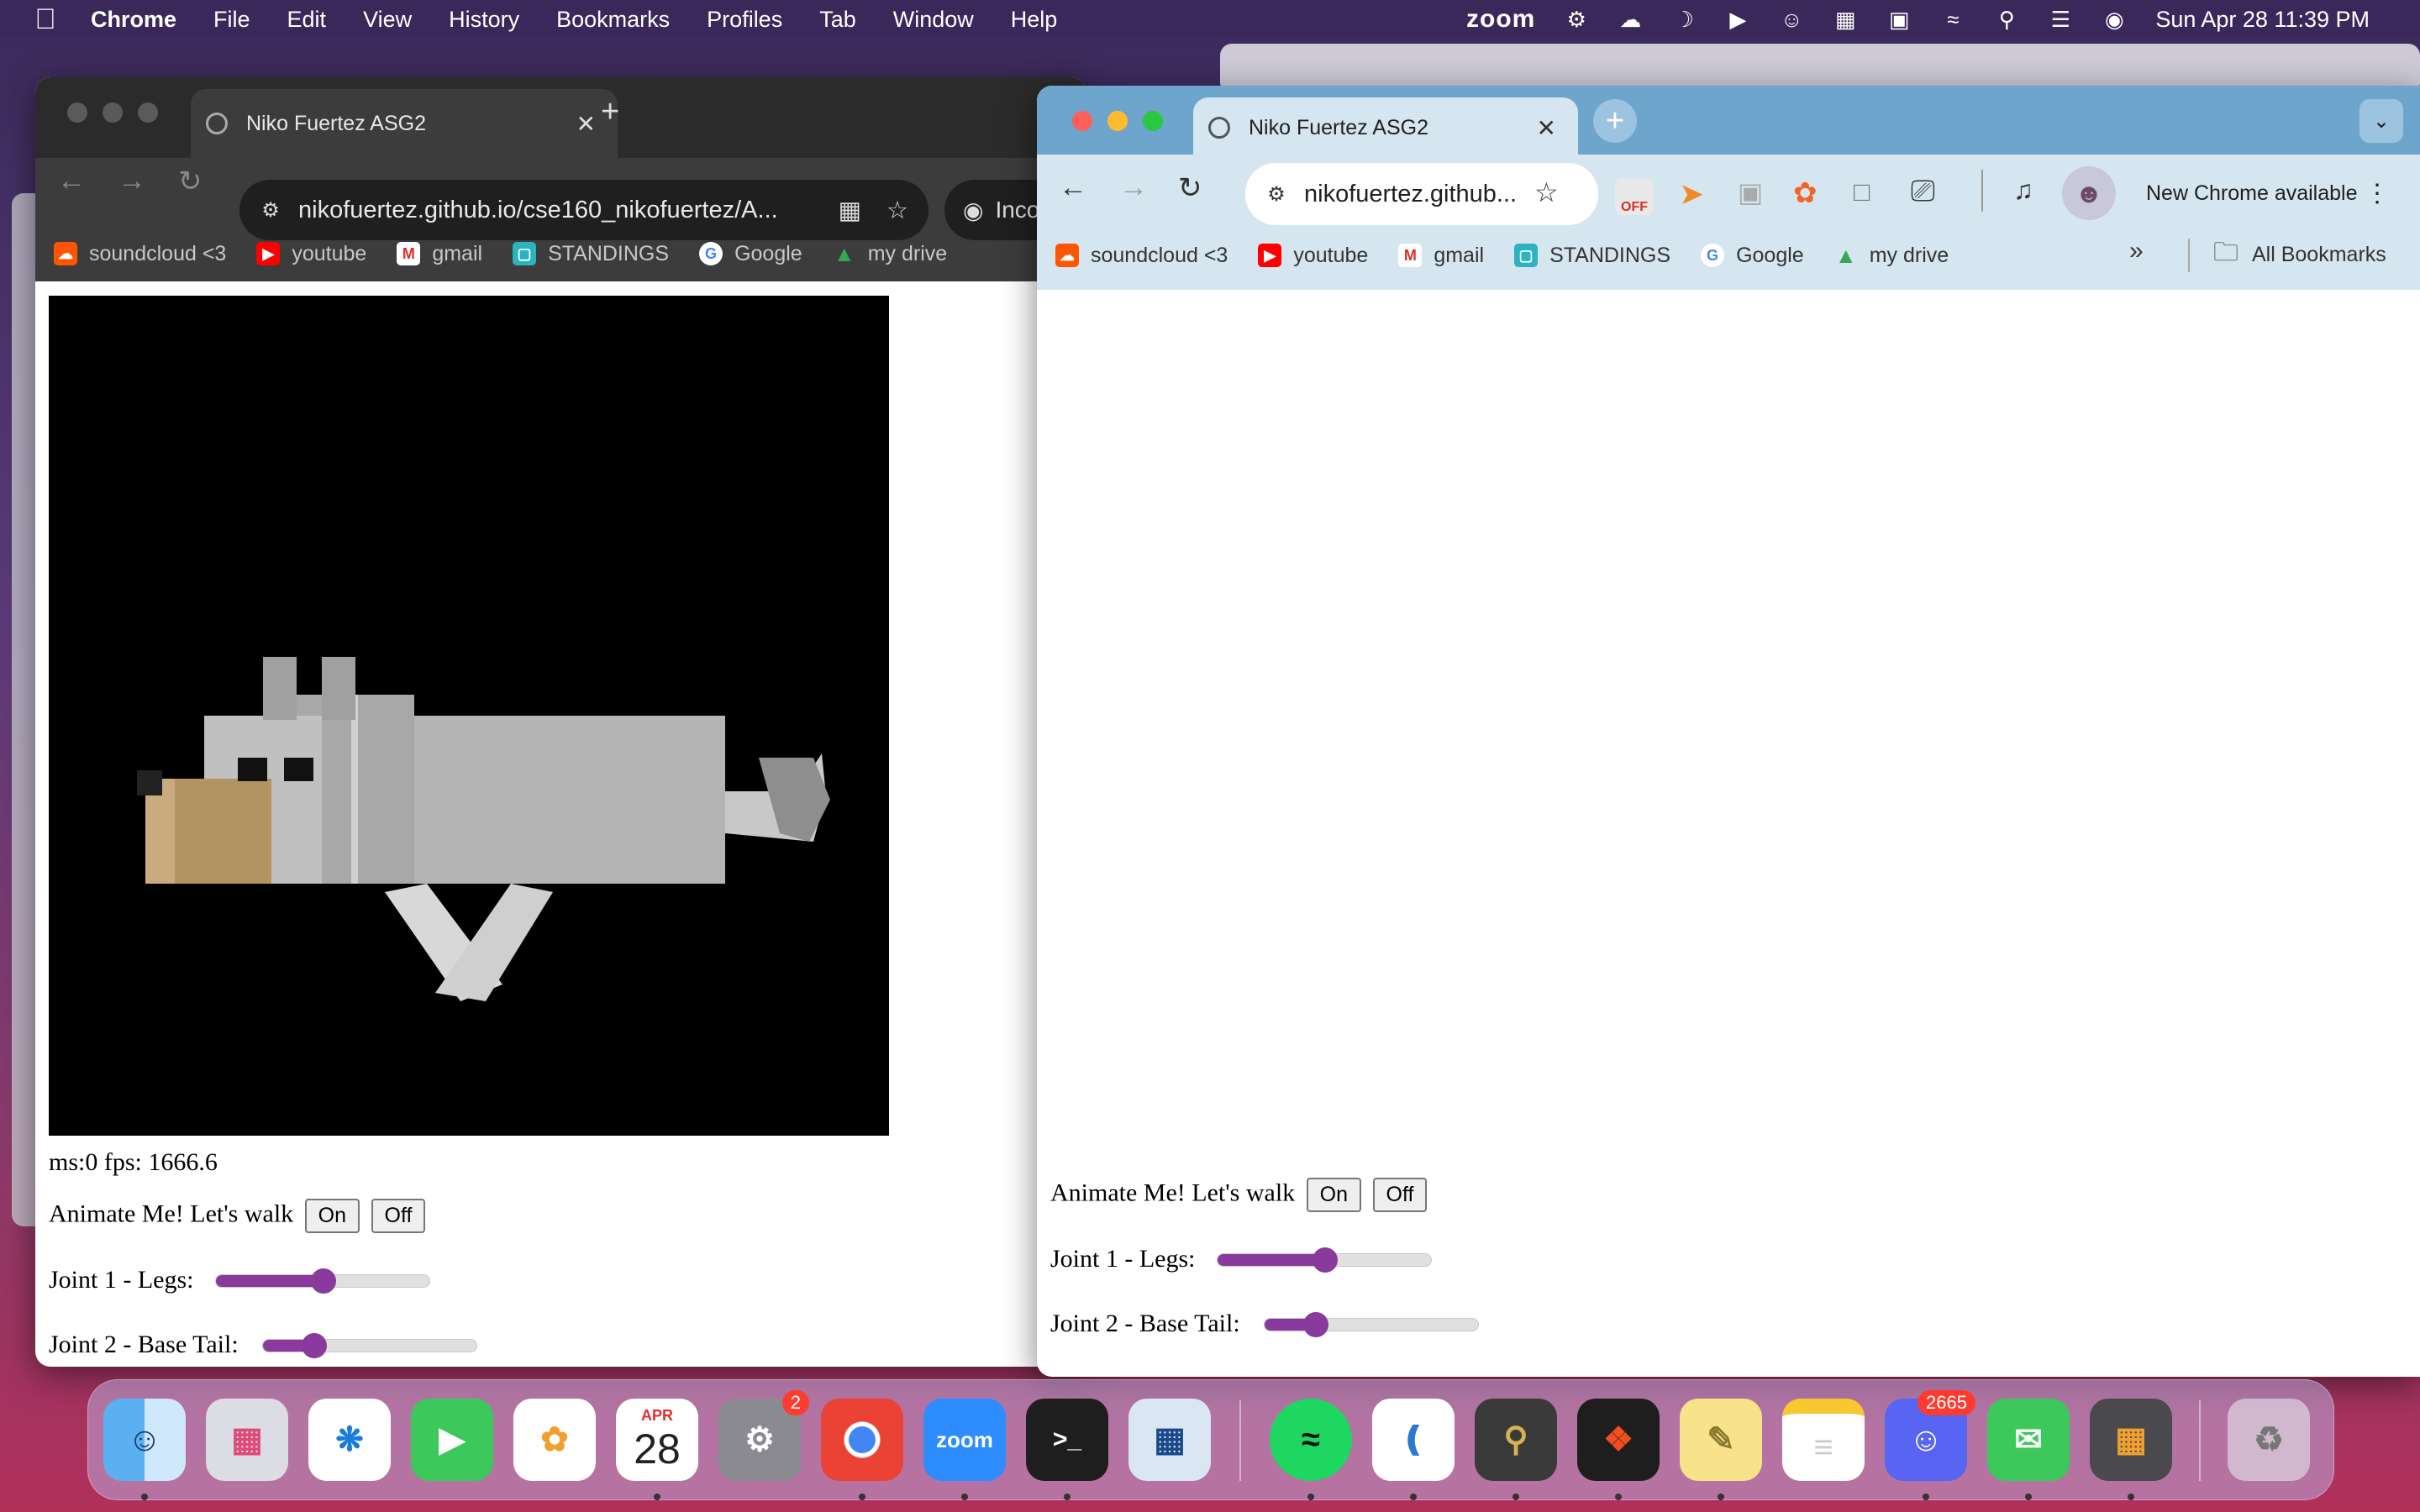  What do you see at coordinates (1034, 20) in the screenshot?
I see `menu-help: Help` at bounding box center [1034, 20].